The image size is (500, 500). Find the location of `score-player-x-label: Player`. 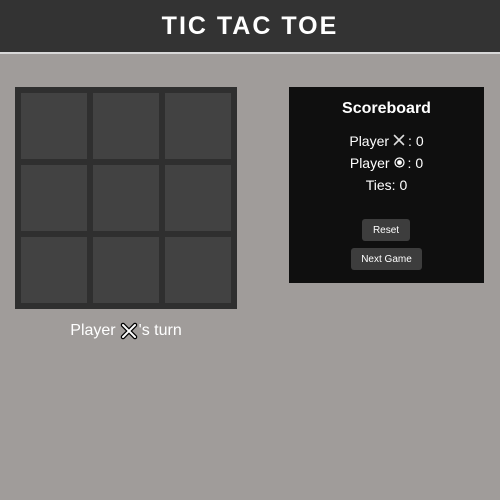

score-player-x-label: Player is located at coordinates (369, 141).